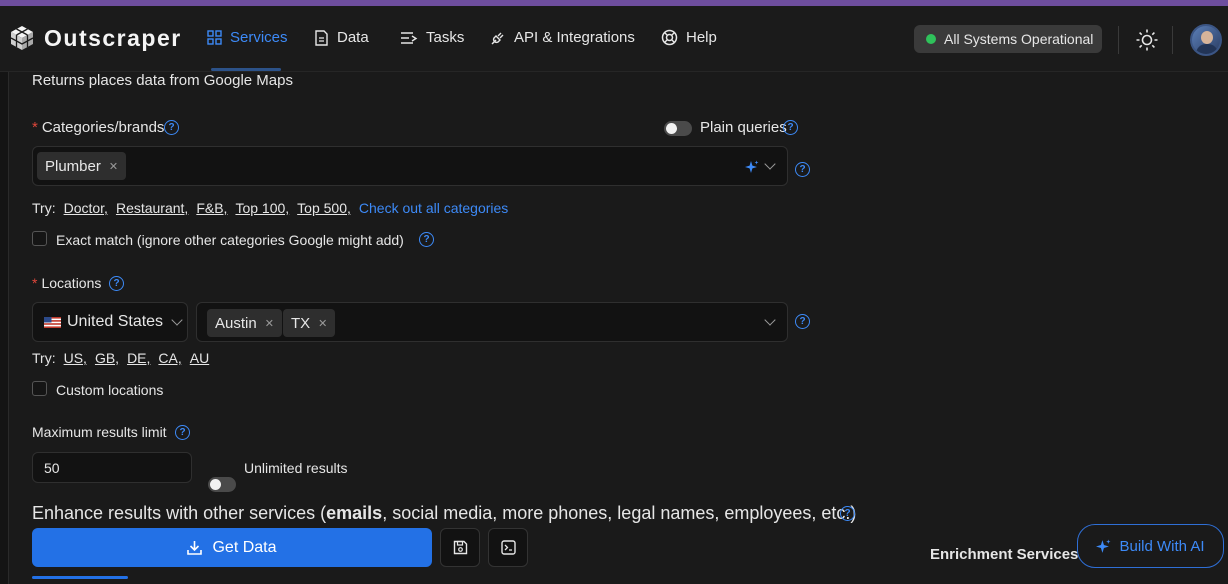 This screenshot has width=1228, height=584. What do you see at coordinates (103, 127) in the screenshot?
I see `categories-label: Categories/brands` at bounding box center [103, 127].